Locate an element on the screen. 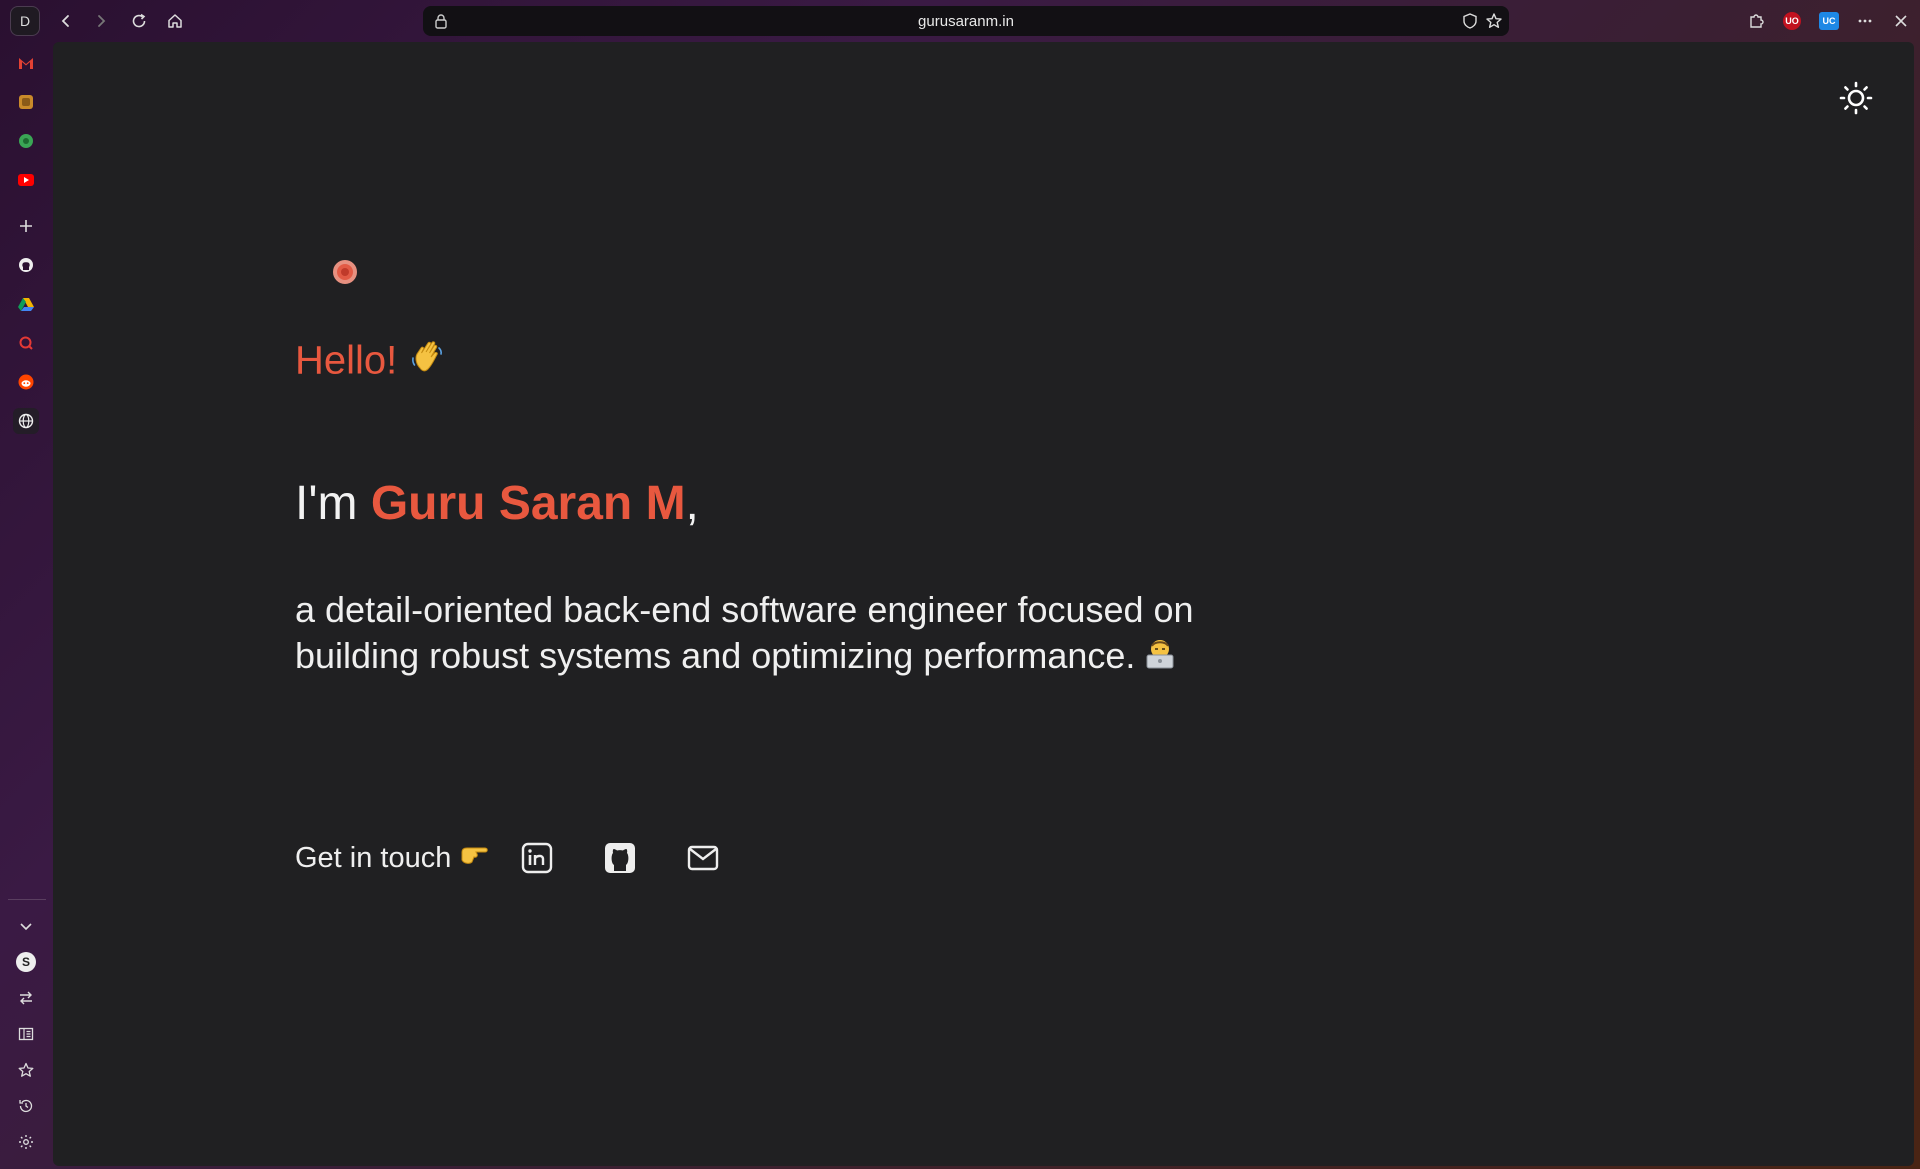 This screenshot has width=1920, height=1169. url-text: gurusaranm.in is located at coordinates (966, 21).